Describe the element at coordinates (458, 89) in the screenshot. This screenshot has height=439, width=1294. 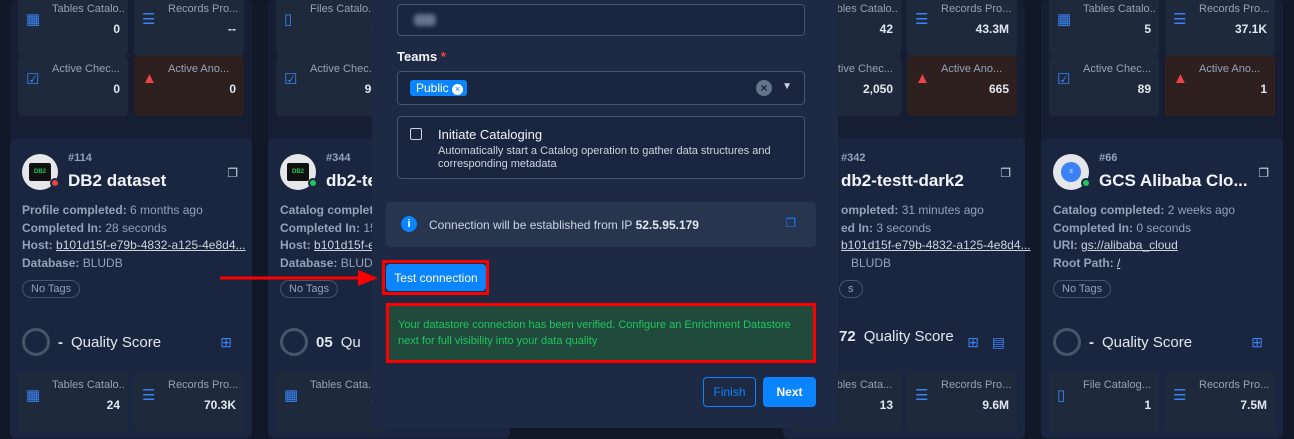
I see `chip-remove-icon: ×` at that location.